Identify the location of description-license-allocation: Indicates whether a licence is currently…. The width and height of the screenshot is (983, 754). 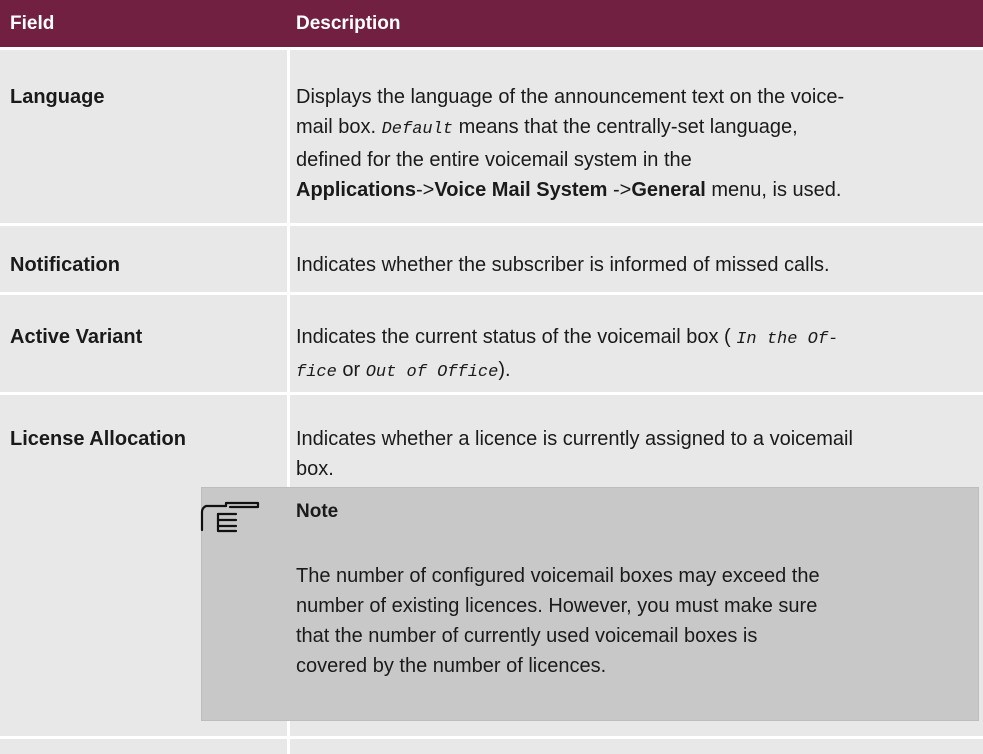
(574, 454).